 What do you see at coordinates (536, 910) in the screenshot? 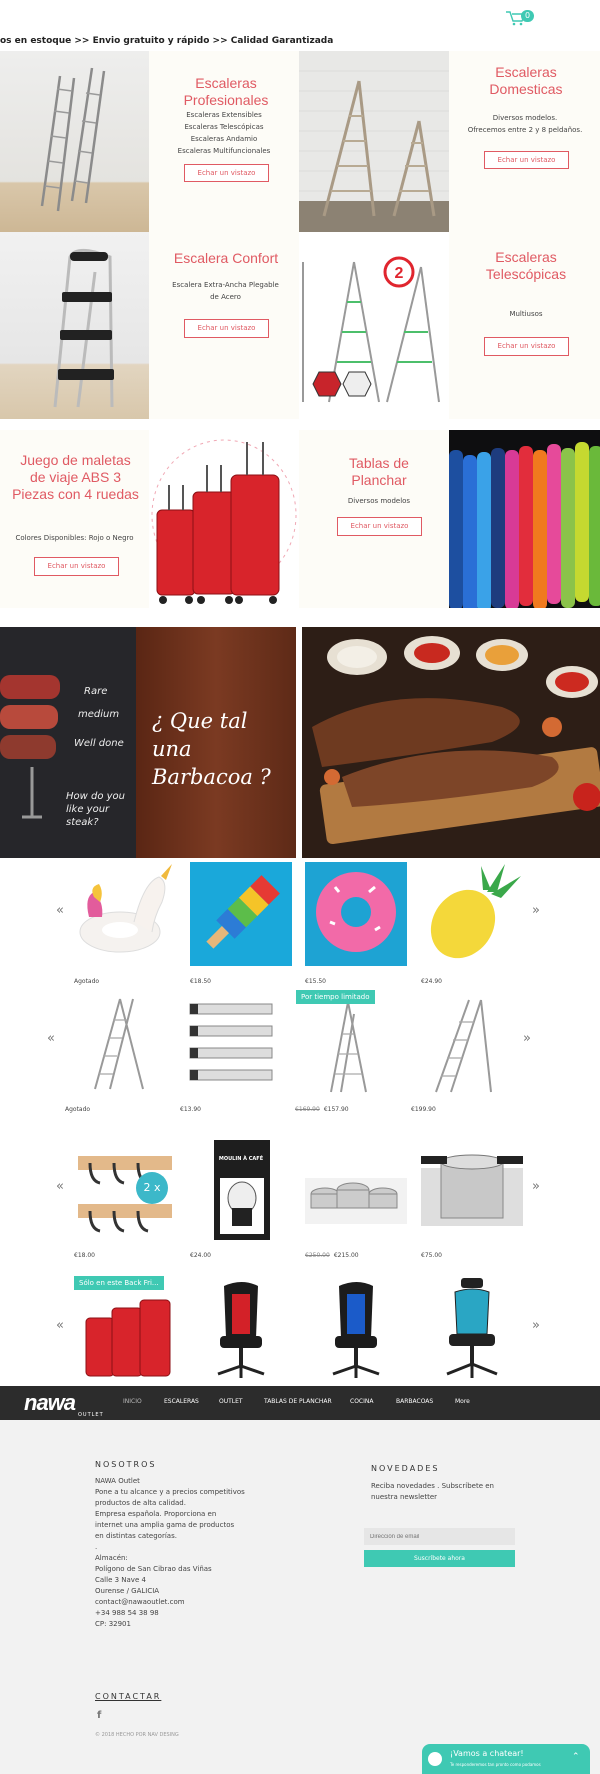
I see `slider1-next-arrow: »` at bounding box center [536, 910].